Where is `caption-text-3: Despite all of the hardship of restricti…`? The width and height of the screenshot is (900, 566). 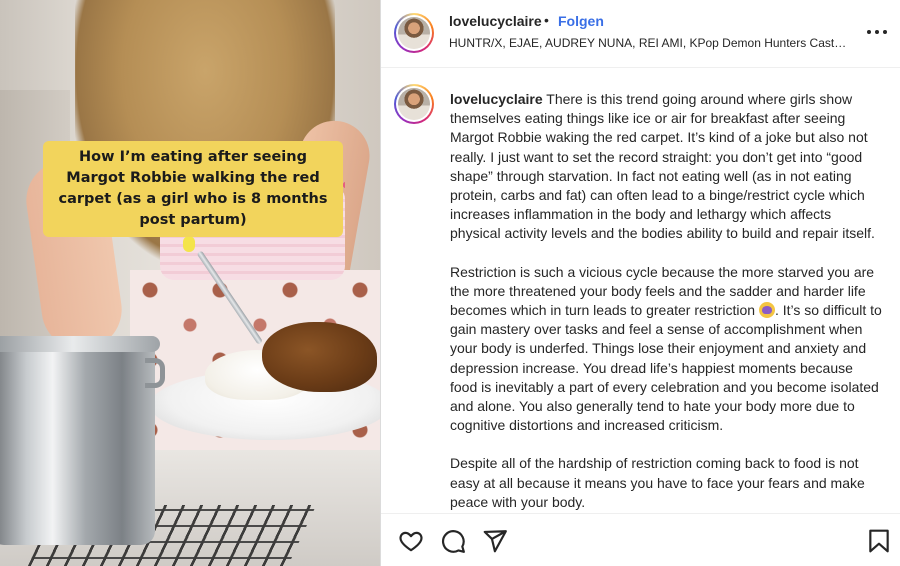 caption-text-3: Despite all of the hardship of restricti… is located at coordinates (657, 482).